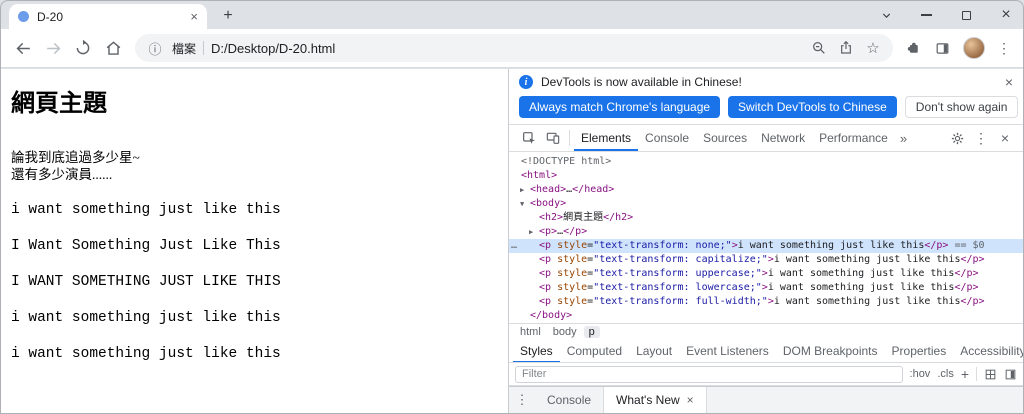 The height and width of the screenshot is (414, 1024). Describe the element at coordinates (539, 175) in the screenshot. I see `code-token: <html>` at that location.